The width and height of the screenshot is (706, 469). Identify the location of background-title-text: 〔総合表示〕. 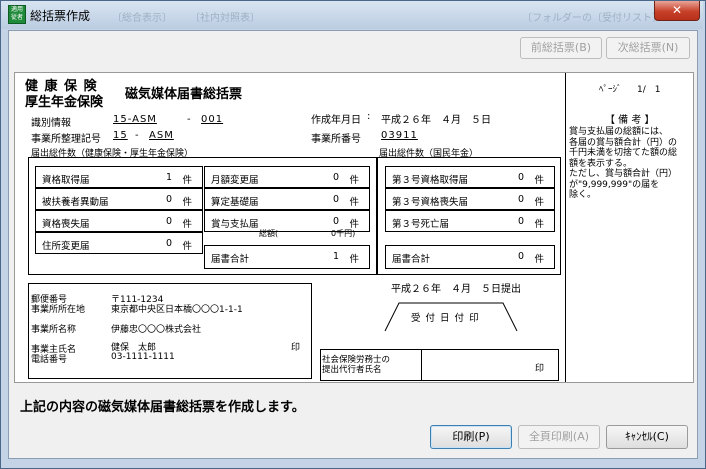
(142, 18).